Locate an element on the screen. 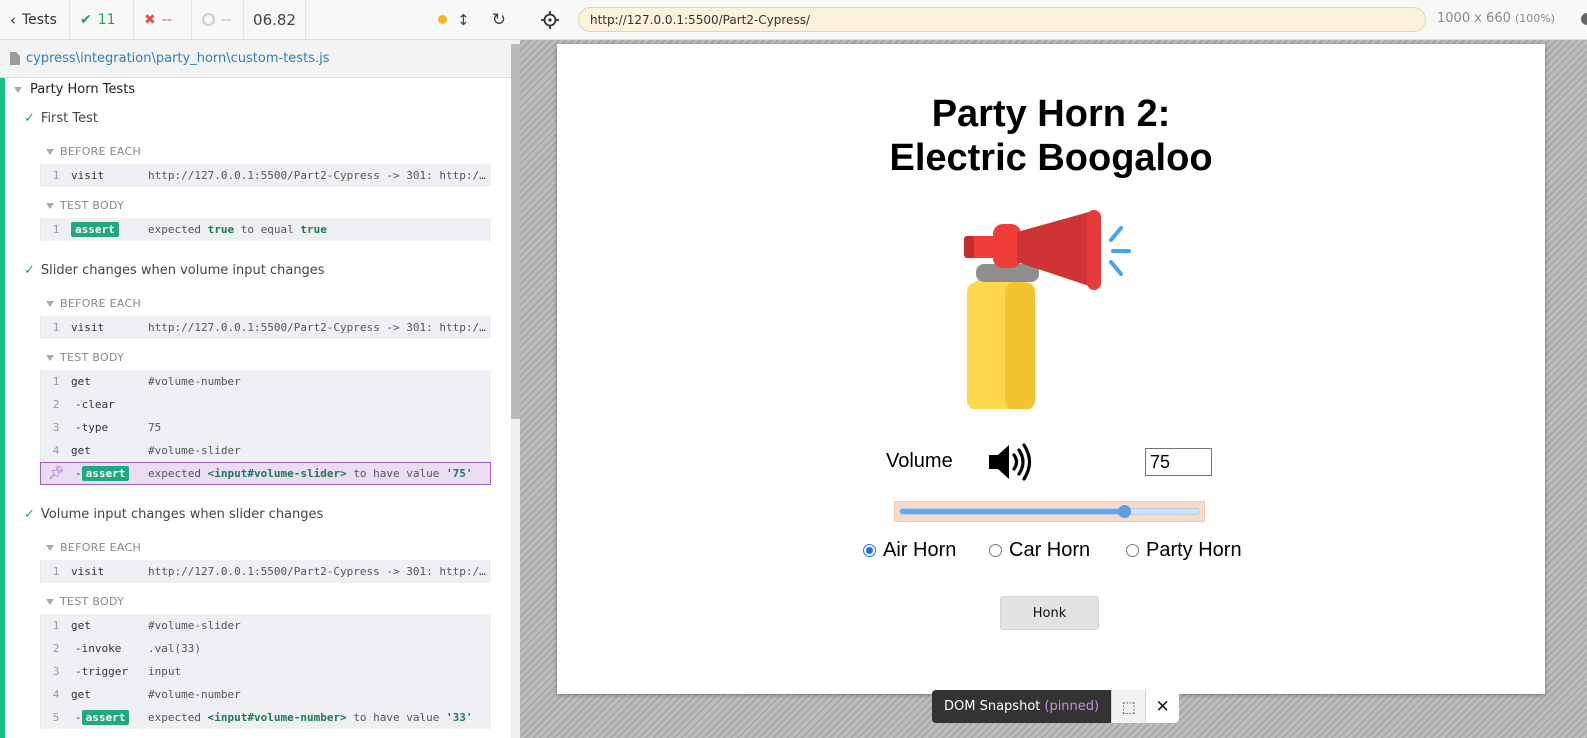 This screenshot has height=738, width=1587. volume-slider-track is located at coordinates (1049, 511).